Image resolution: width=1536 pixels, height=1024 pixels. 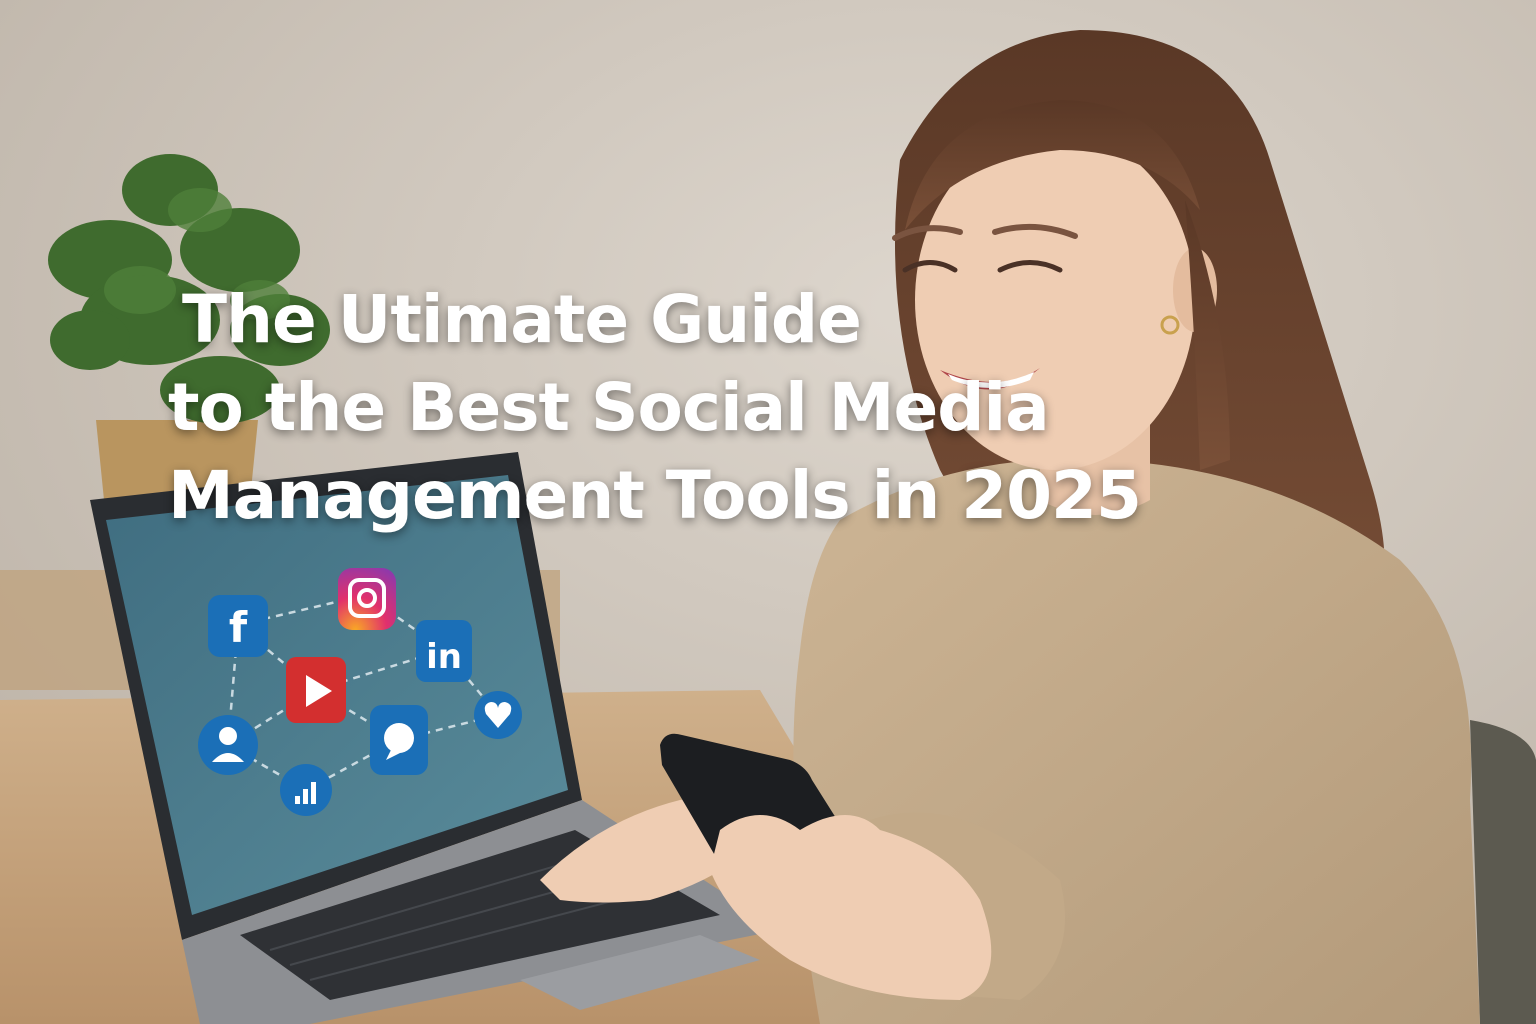 What do you see at coordinates (399, 740) in the screenshot?
I see `chat-icon` at bounding box center [399, 740].